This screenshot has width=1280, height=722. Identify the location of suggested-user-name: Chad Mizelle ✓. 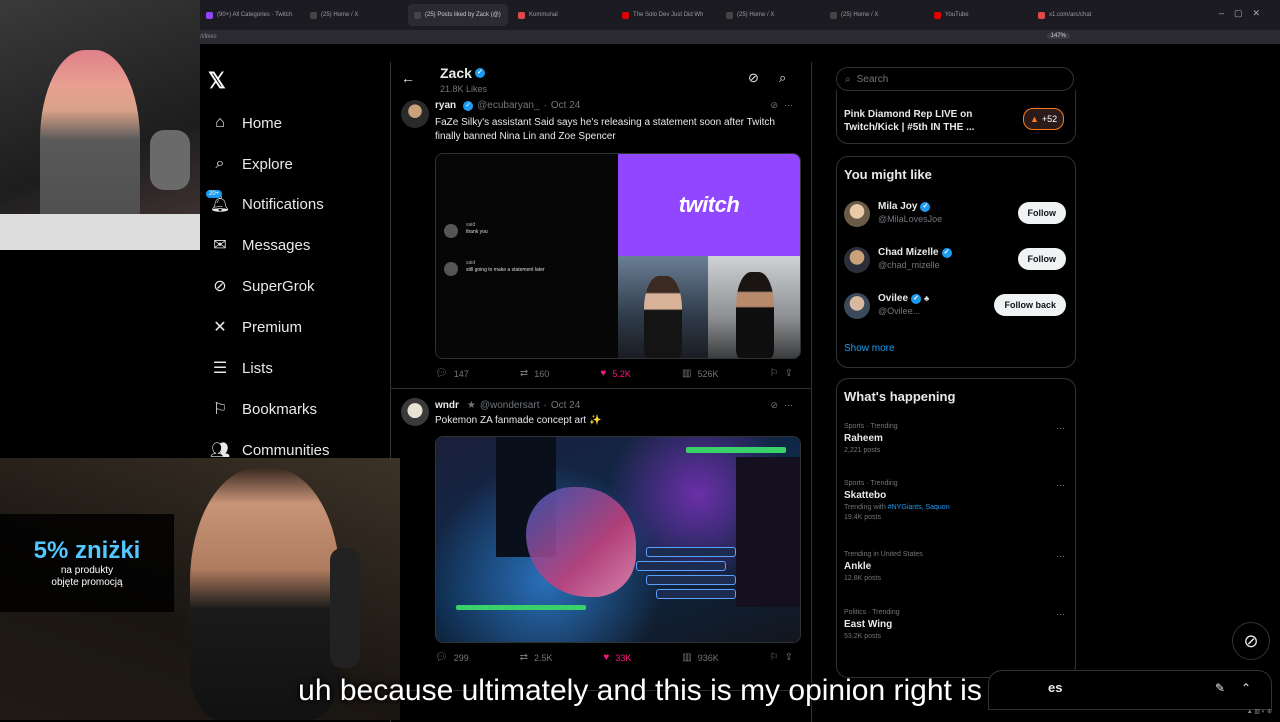
(915, 252).